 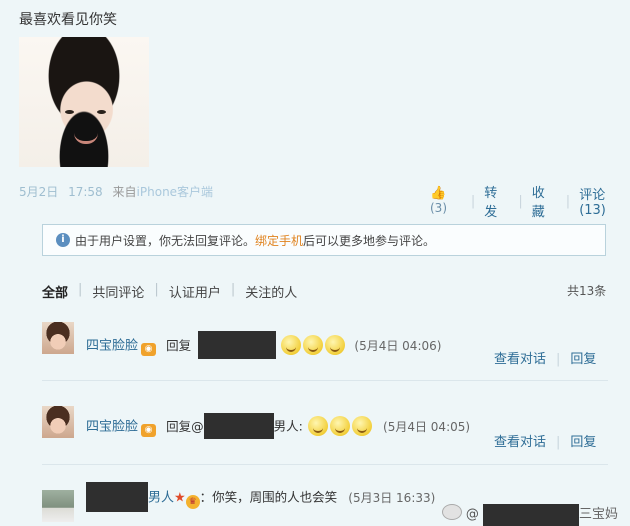 What do you see at coordinates (451, 512) in the screenshot?
I see `weibo-logo-icon` at bounding box center [451, 512].